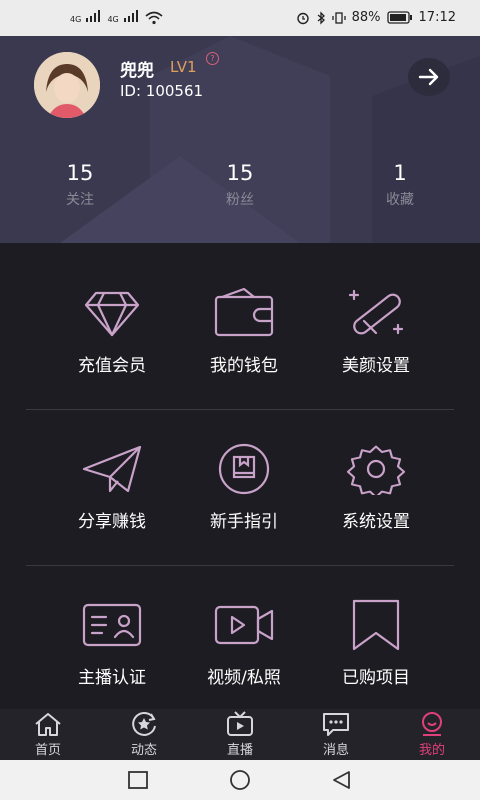 The width and height of the screenshot is (480, 800). What do you see at coordinates (376, 522) in the screenshot?
I see `menu-label: 系统设置` at bounding box center [376, 522].